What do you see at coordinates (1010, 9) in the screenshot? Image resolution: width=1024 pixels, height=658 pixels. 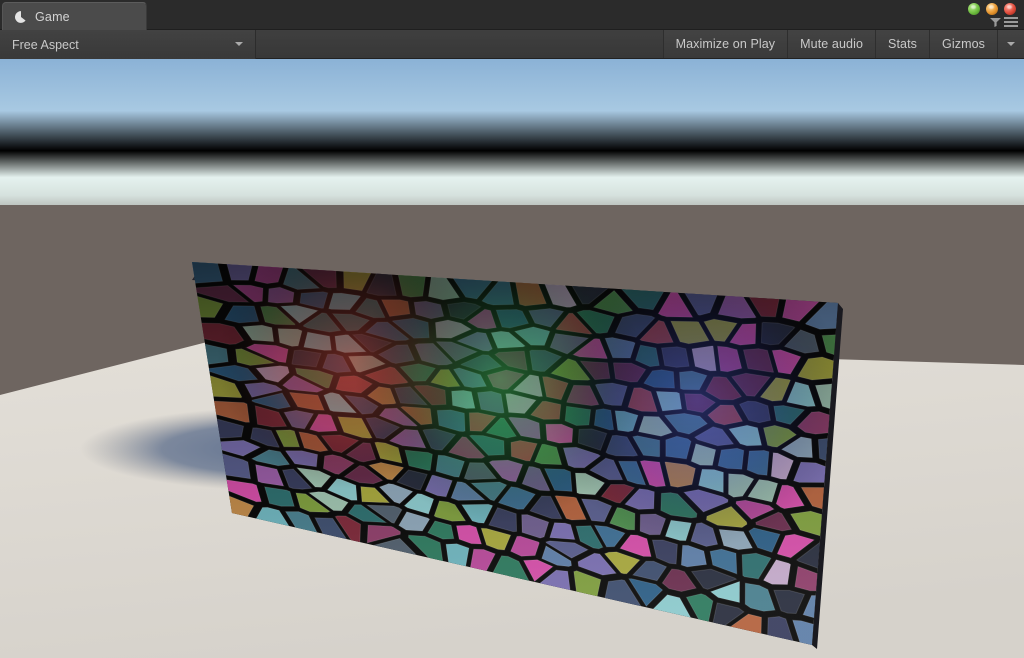 I see `close-button` at bounding box center [1010, 9].